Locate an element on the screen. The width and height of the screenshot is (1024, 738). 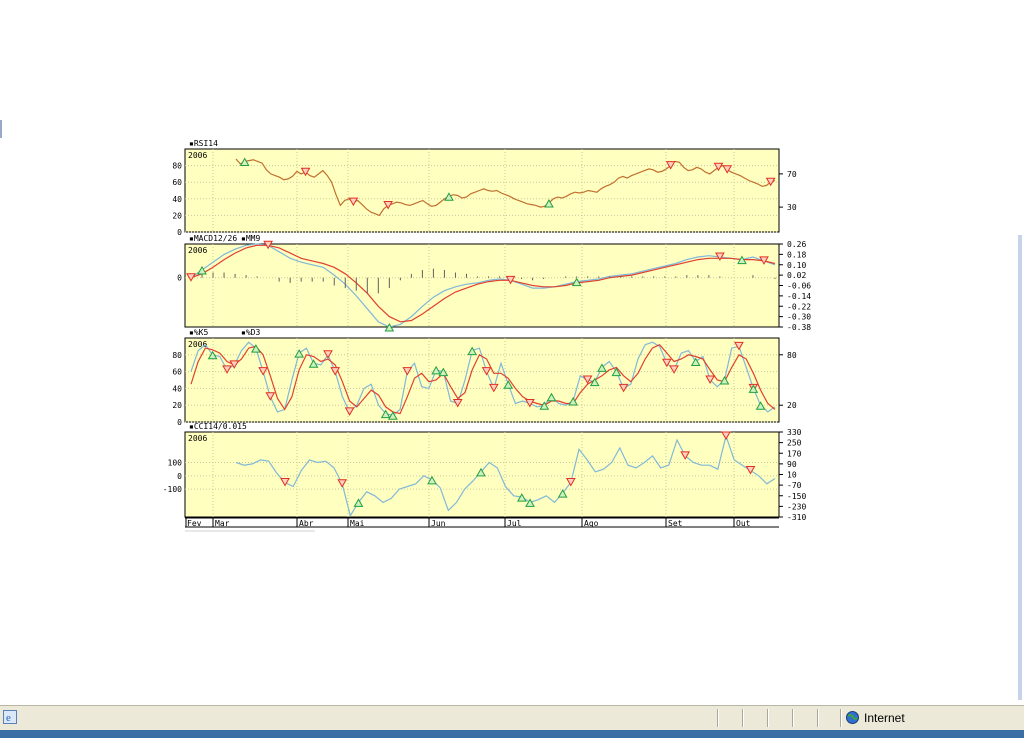
y-left-tick-label: -100 is located at coordinates (172, 489).